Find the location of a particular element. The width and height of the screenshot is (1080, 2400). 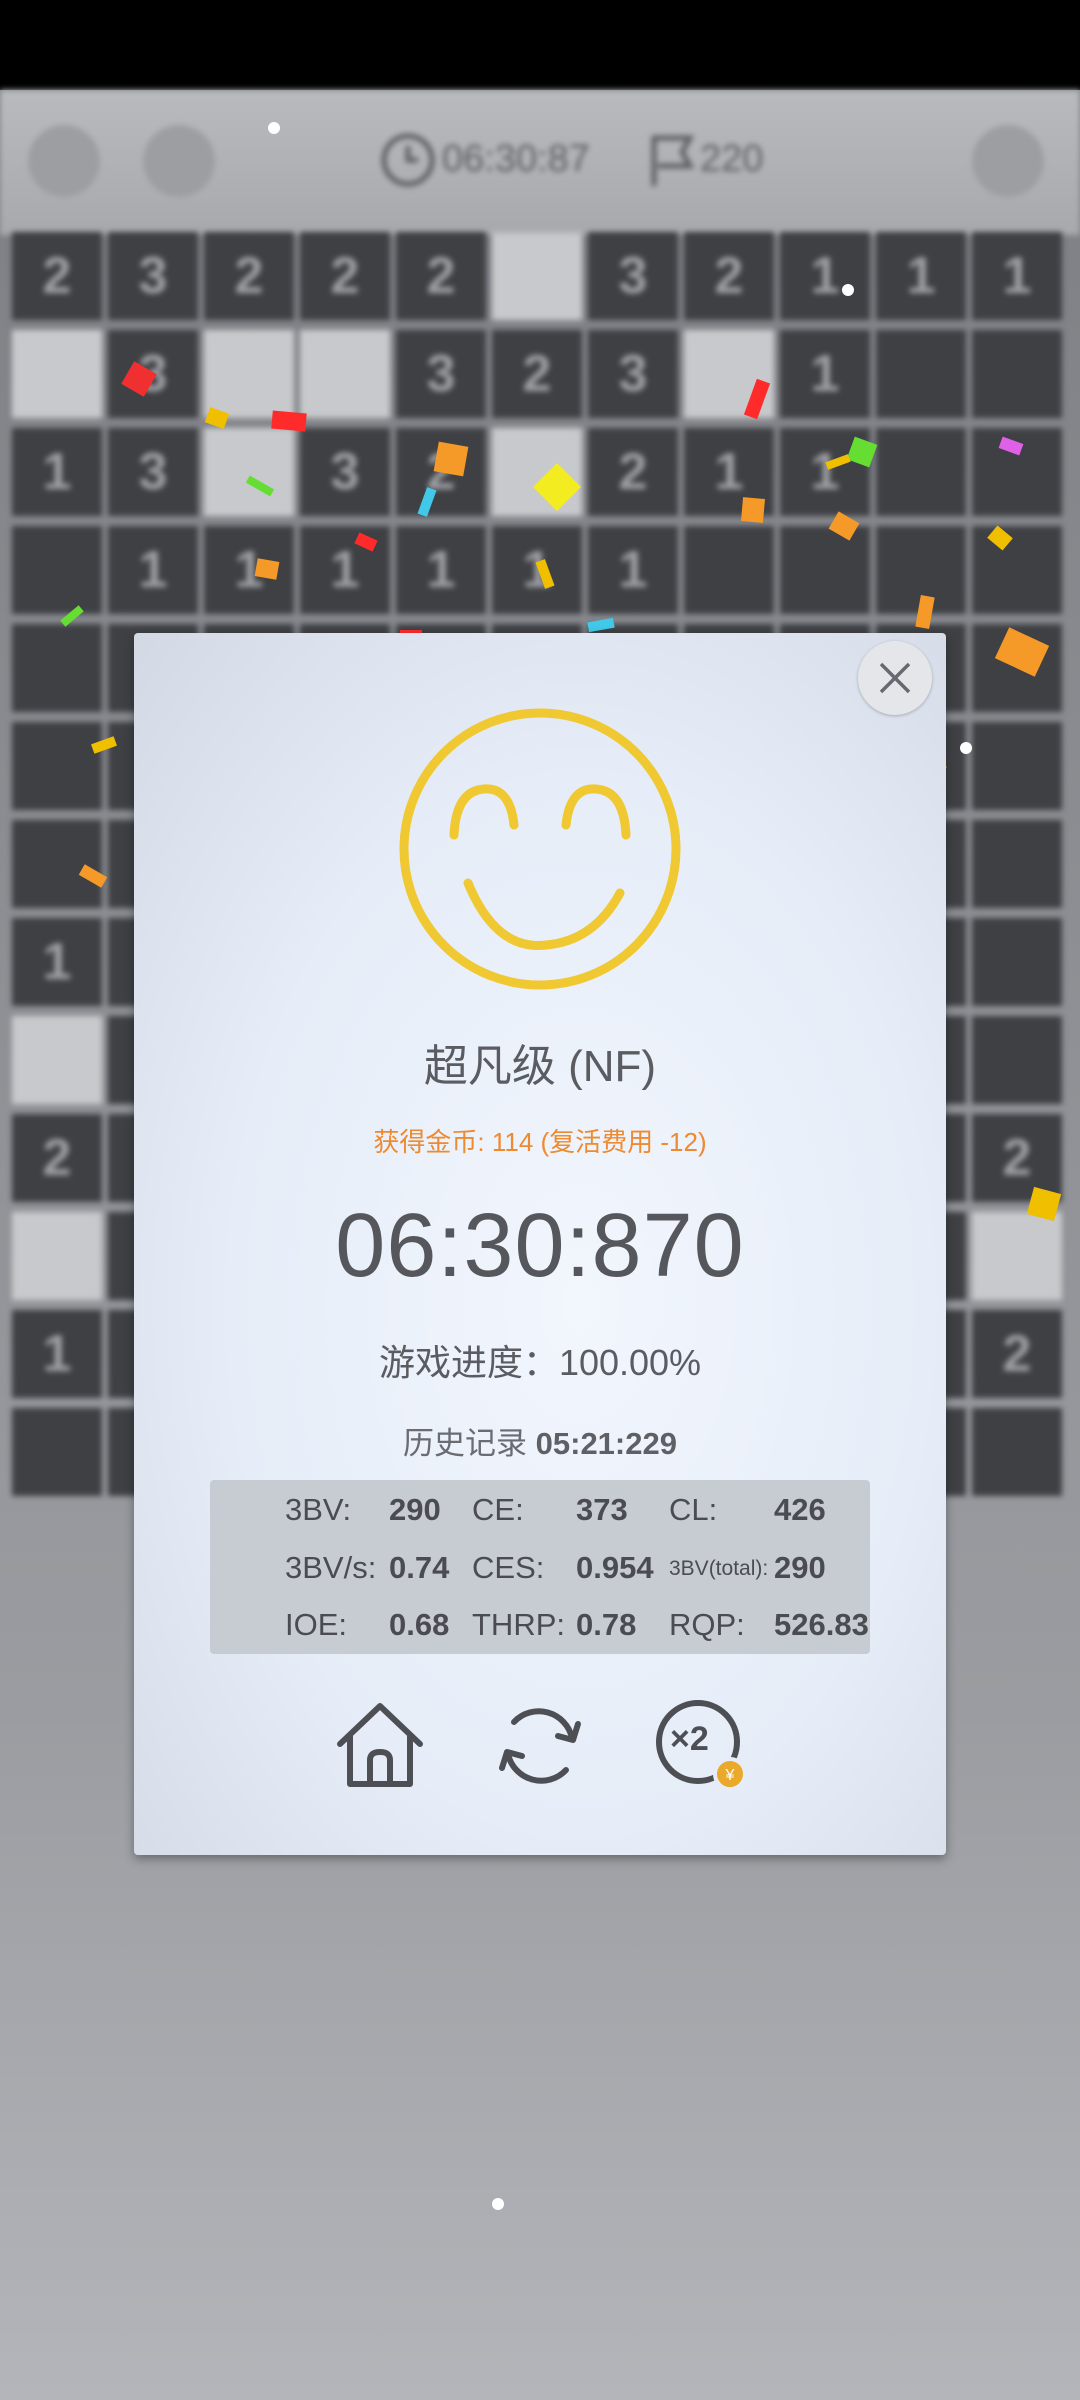

restart-button is located at coordinates (540, 1746).